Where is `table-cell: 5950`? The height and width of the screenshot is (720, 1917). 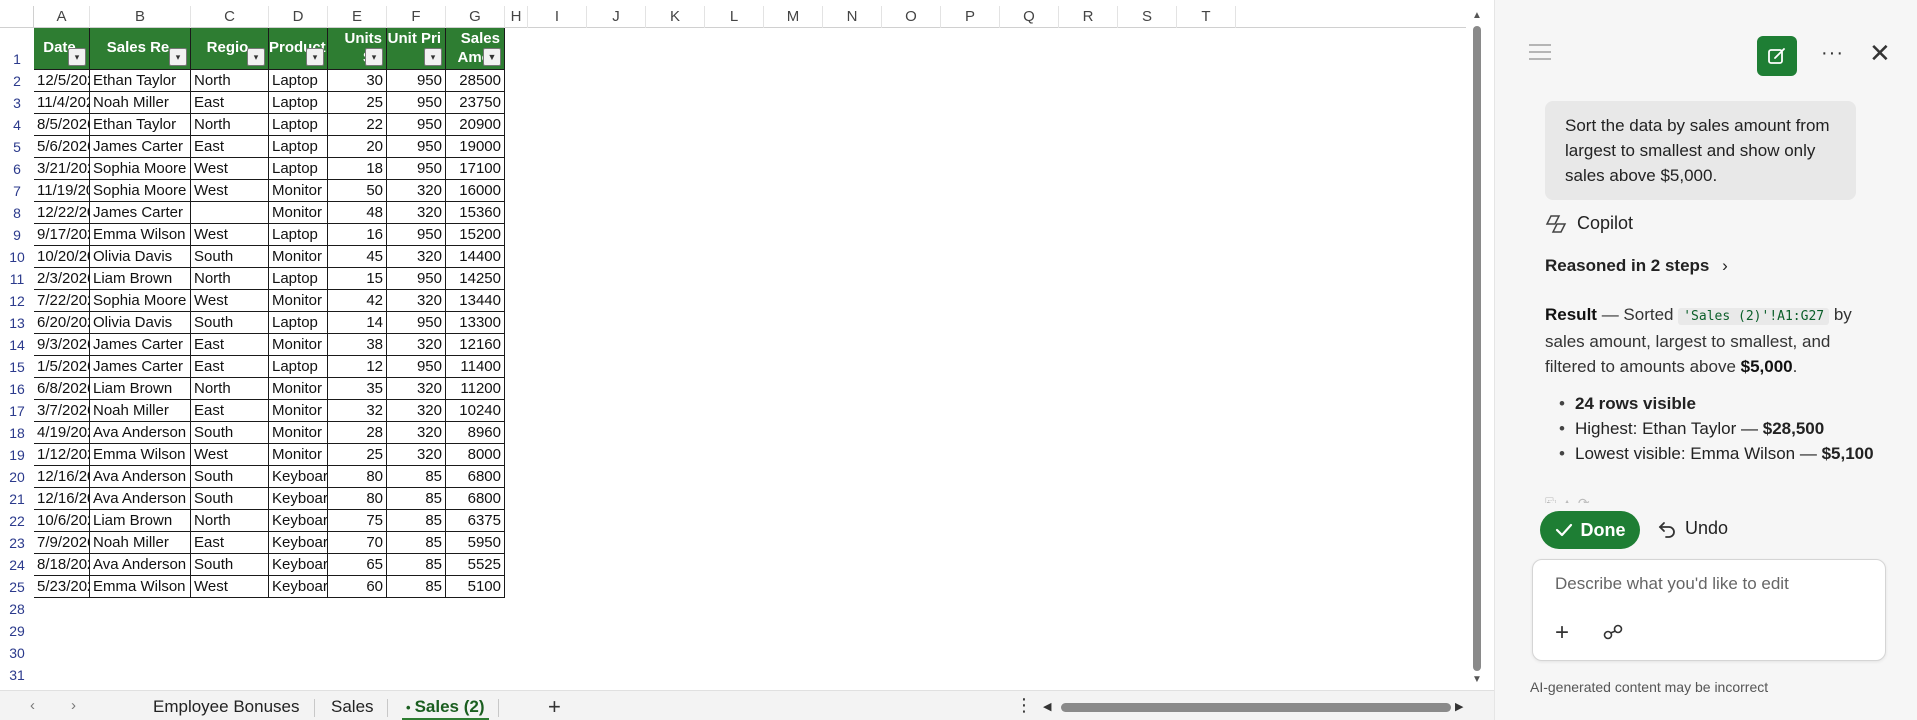
table-cell: 5950 is located at coordinates (475, 543).